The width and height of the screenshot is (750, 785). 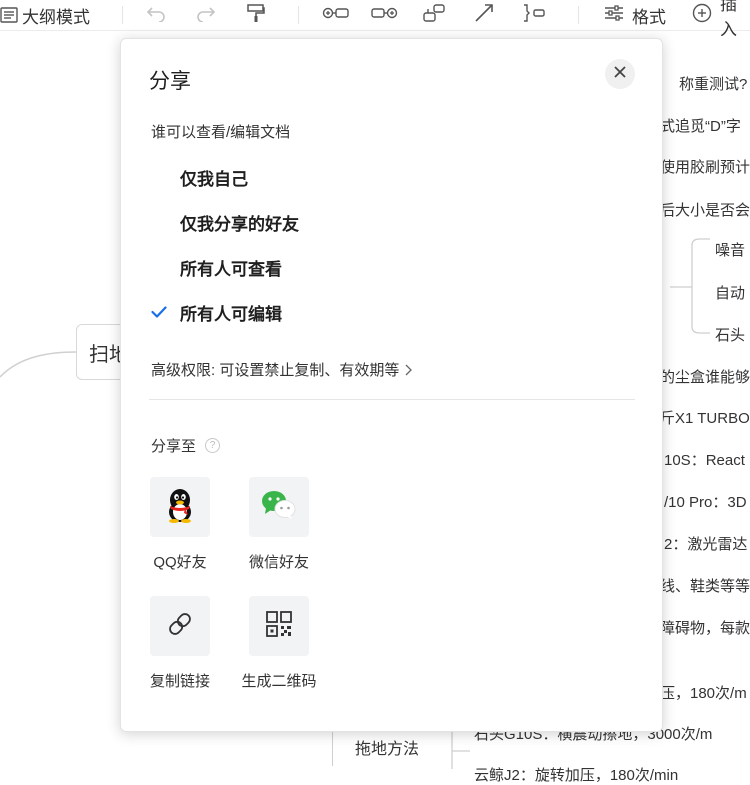 I want to click on advanced-permissions-label: 高级权限: 可设置禁止复制、有效期等, so click(x=275, y=370).